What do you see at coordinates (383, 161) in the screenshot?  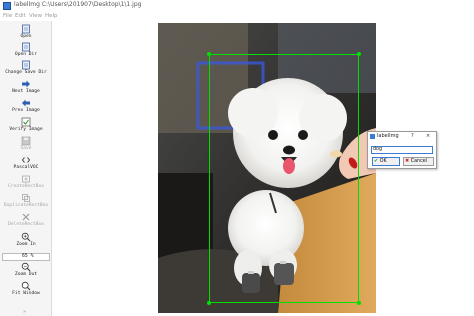 I see `ok-button-label: OK` at bounding box center [383, 161].